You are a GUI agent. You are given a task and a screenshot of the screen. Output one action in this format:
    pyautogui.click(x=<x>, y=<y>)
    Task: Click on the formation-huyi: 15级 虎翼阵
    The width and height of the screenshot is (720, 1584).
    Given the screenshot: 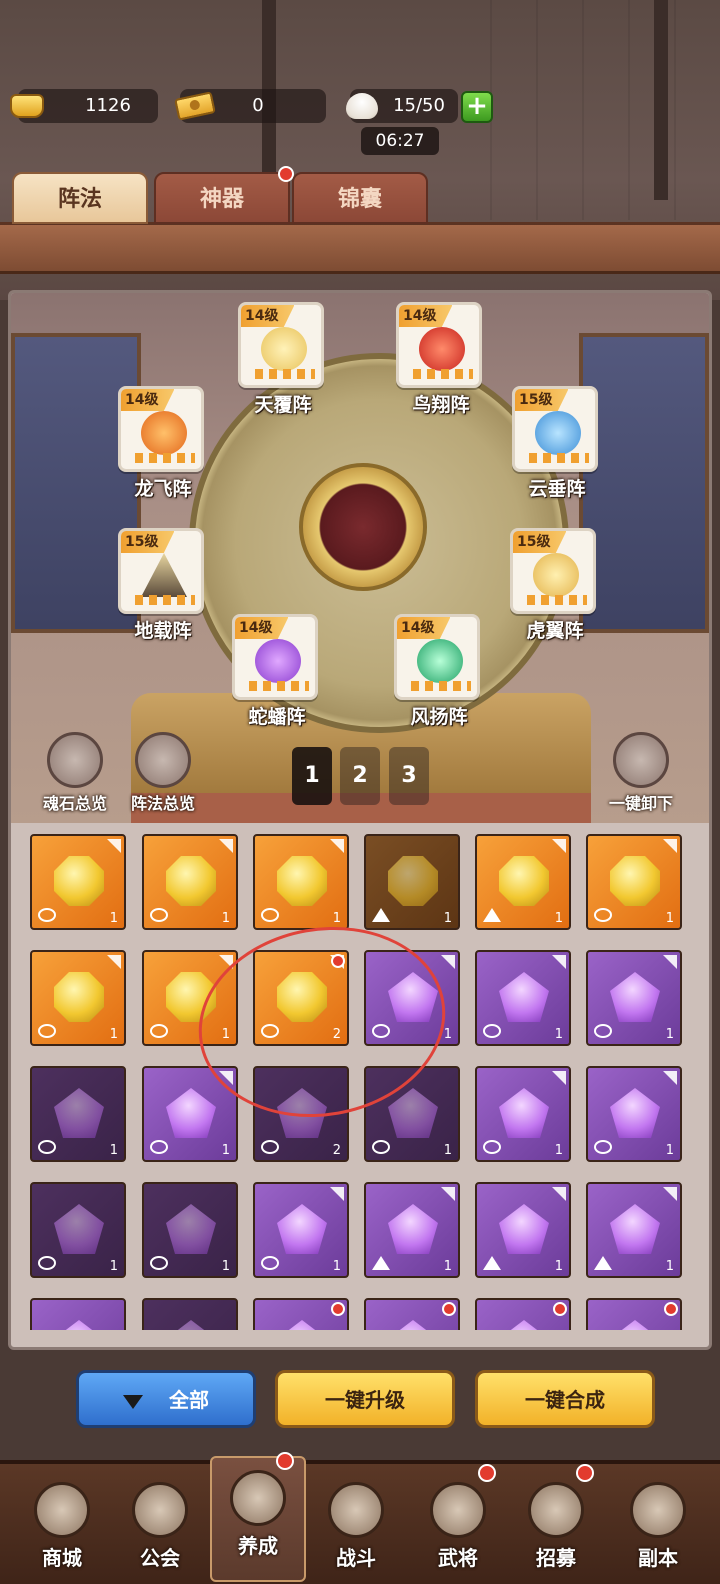 What is the action you would take?
    pyautogui.click(x=555, y=585)
    